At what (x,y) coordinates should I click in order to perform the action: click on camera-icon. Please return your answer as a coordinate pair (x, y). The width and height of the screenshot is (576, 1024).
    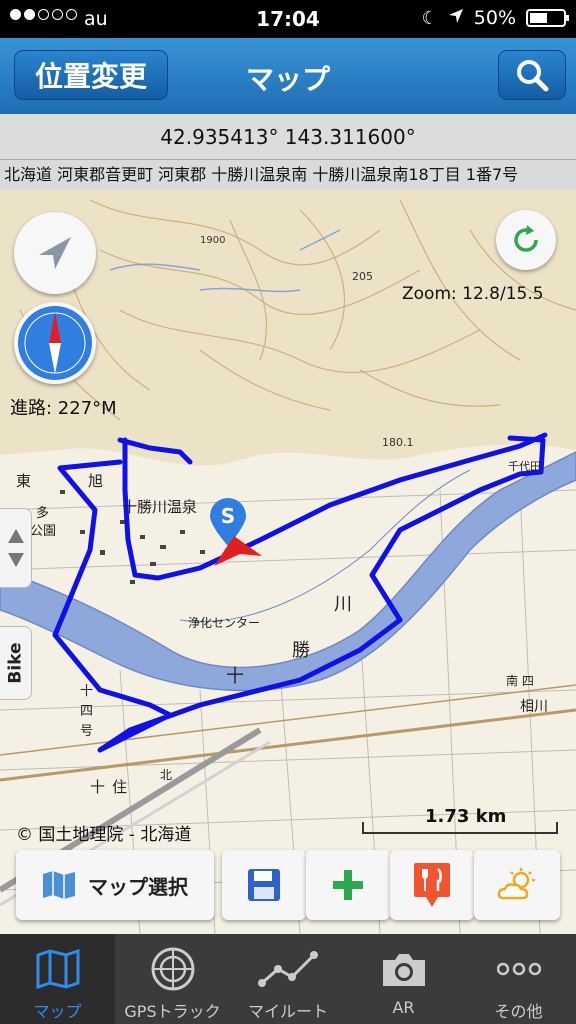
    Looking at the image, I should click on (403, 970).